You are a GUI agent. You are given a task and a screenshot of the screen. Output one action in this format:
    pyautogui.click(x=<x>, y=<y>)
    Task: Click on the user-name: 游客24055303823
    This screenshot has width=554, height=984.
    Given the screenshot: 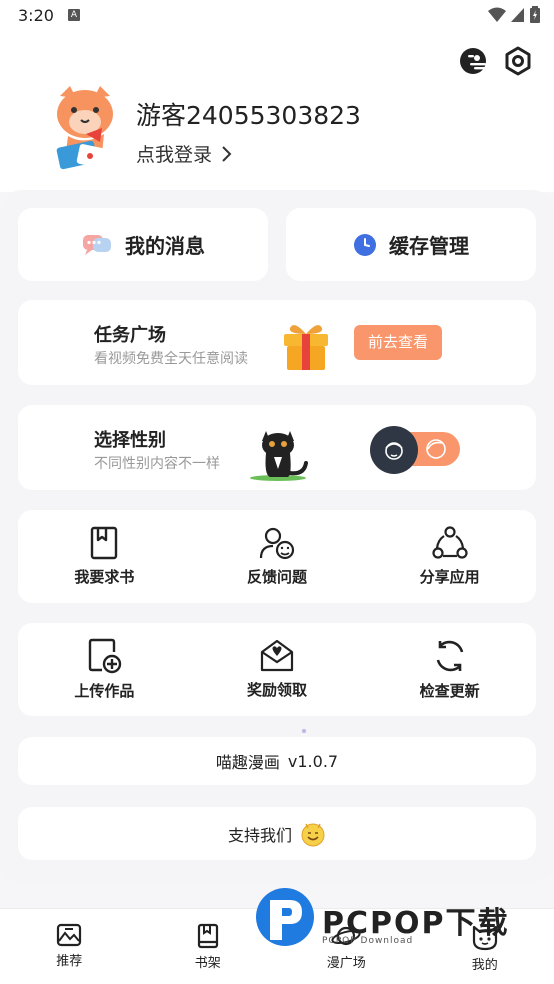 What is the action you would take?
    pyautogui.click(x=248, y=115)
    